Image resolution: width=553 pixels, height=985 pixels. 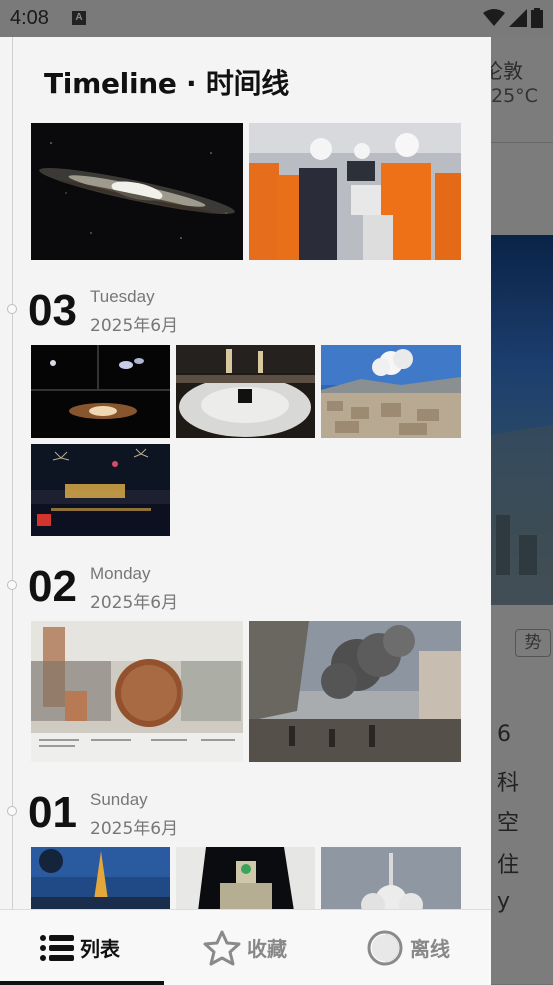 I want to click on battery-icon, so click(x=537, y=18).